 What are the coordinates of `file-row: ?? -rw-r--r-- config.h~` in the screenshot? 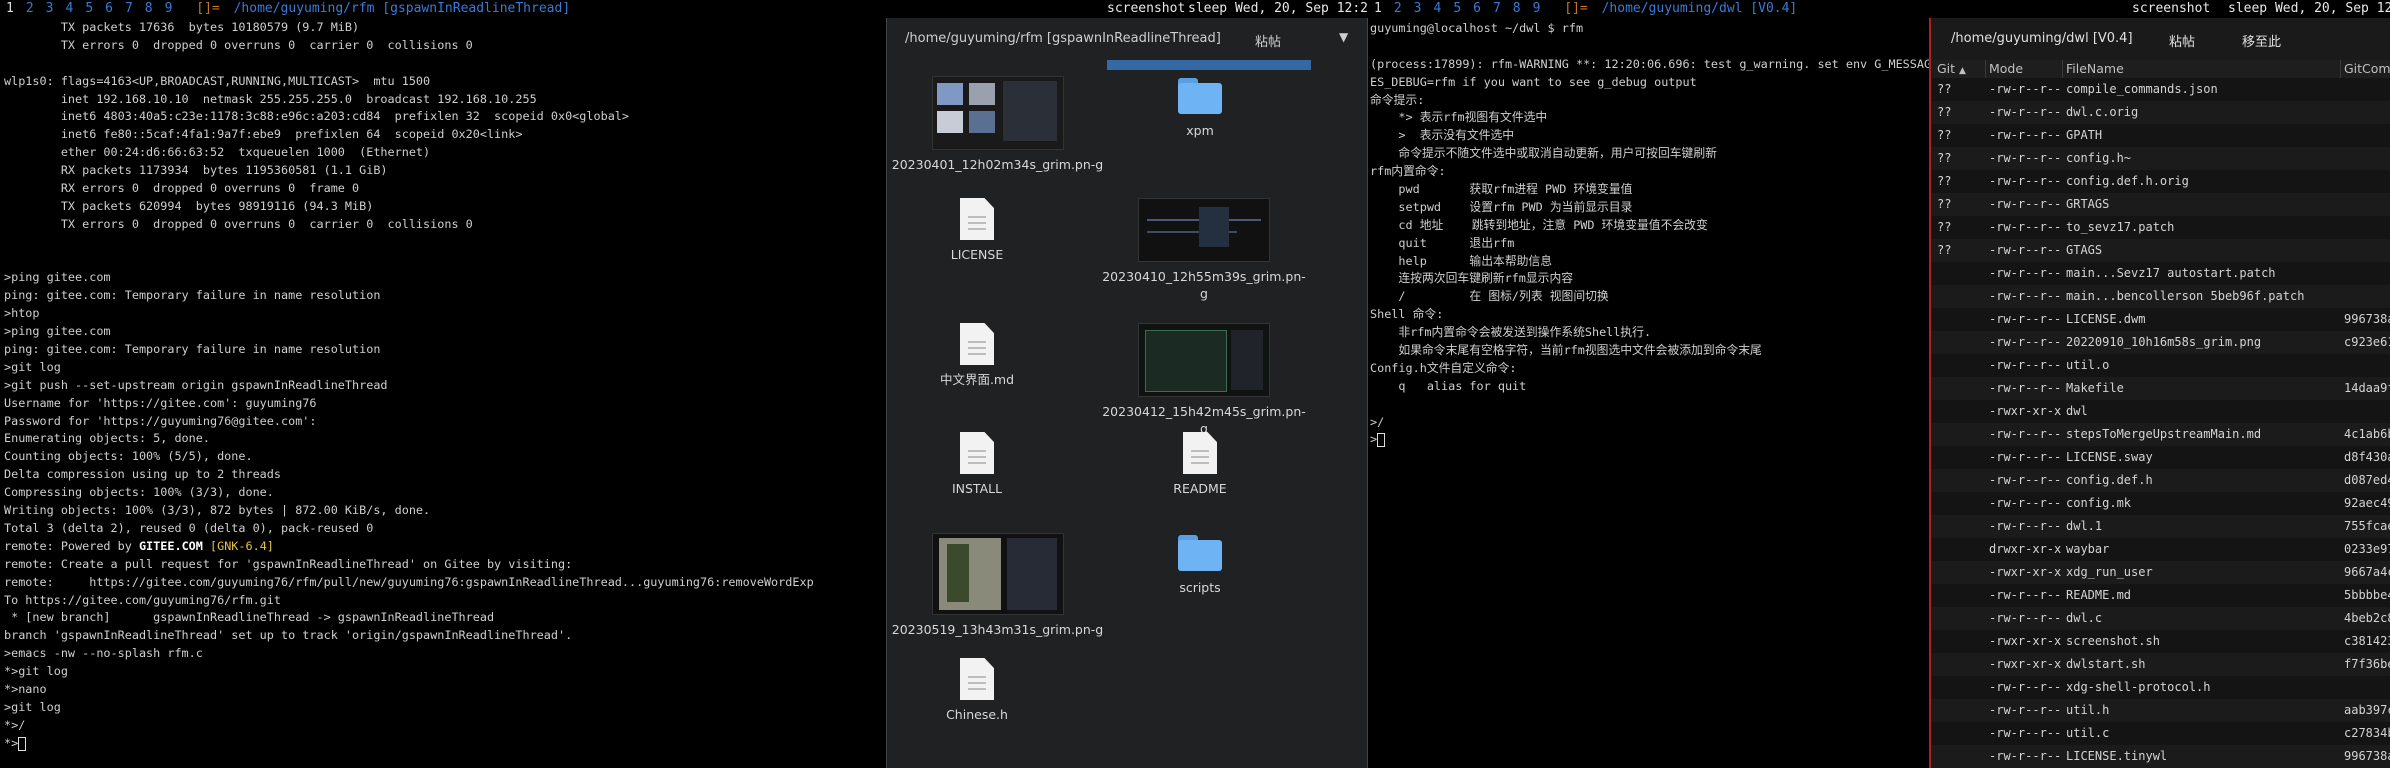 It's located at (2160, 158).